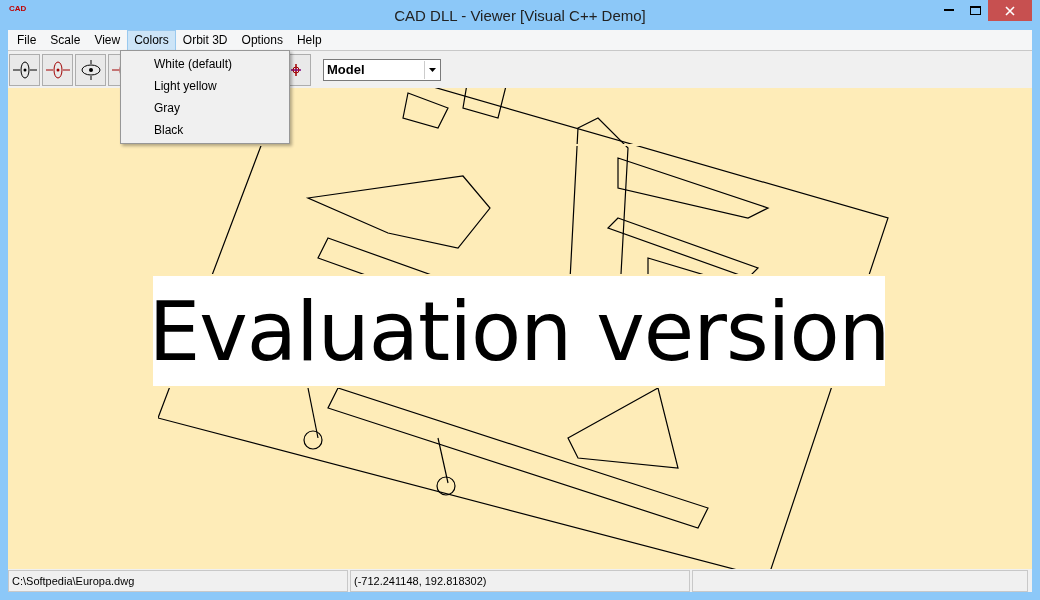 Image resolution: width=1040 pixels, height=600 pixels. What do you see at coordinates (295, 69) in the screenshot?
I see `axes-icon` at bounding box center [295, 69].